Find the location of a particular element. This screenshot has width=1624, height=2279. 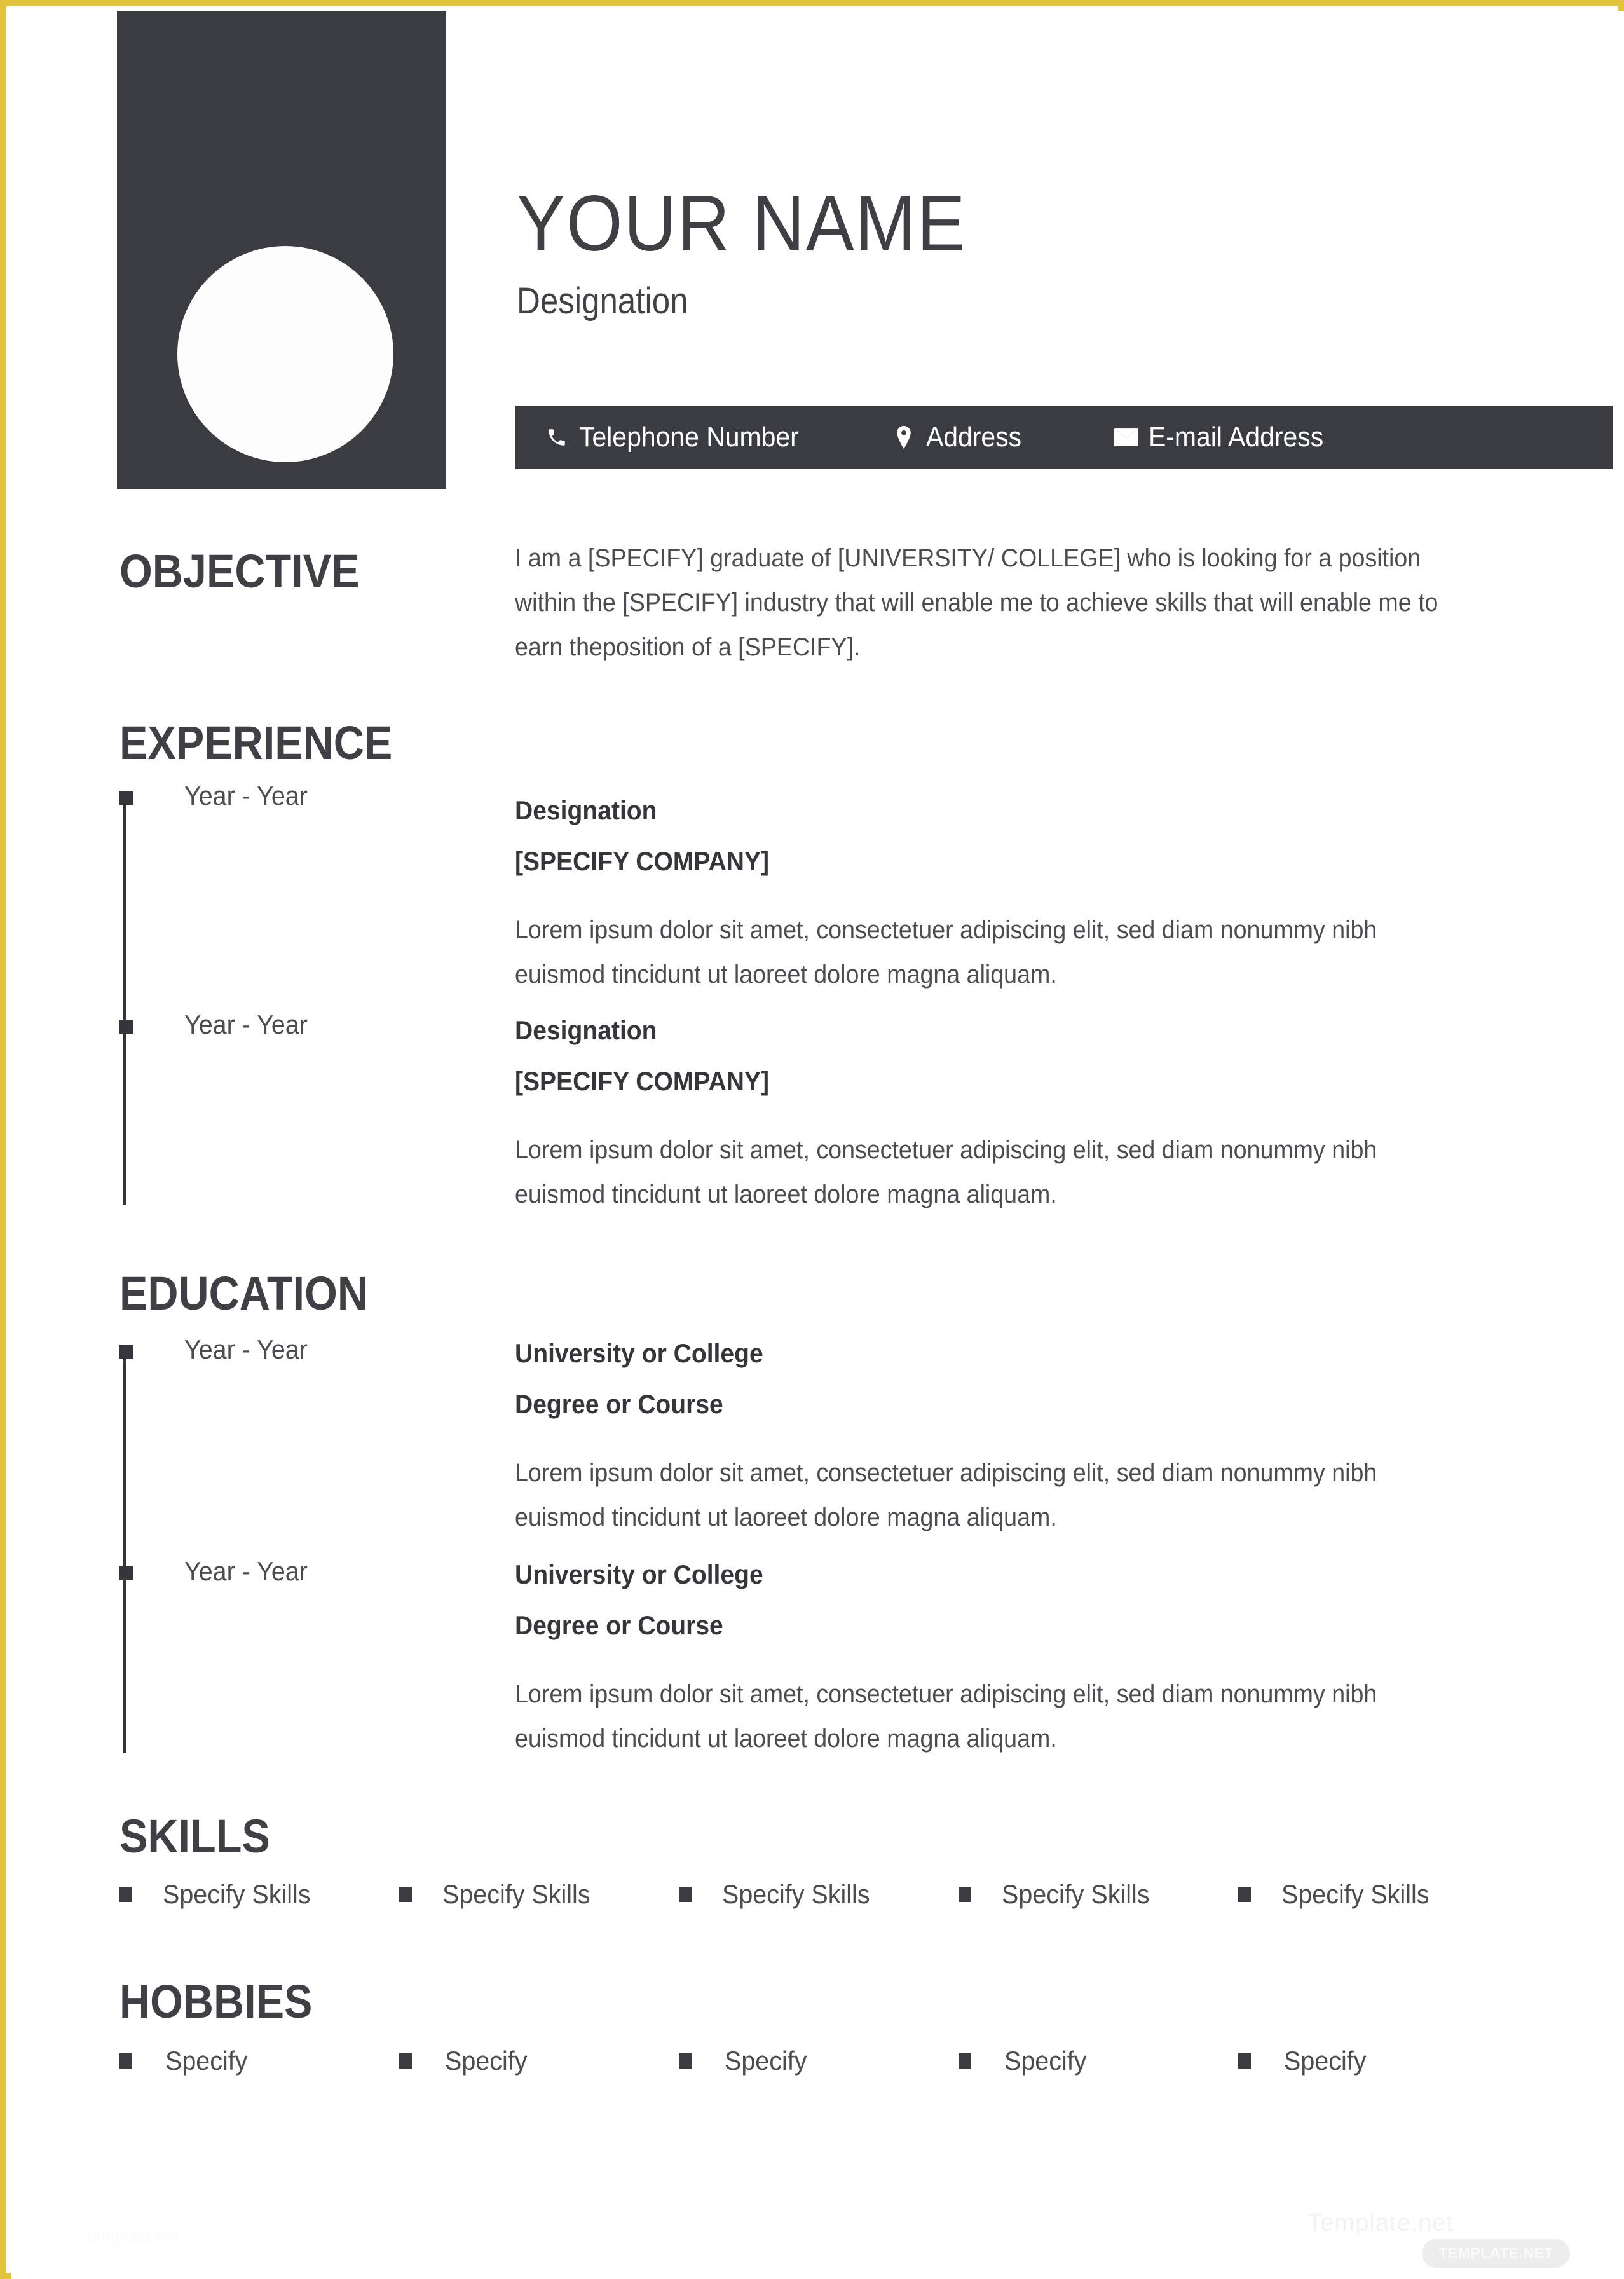

page-title: YOUR NAME is located at coordinates (742, 224).